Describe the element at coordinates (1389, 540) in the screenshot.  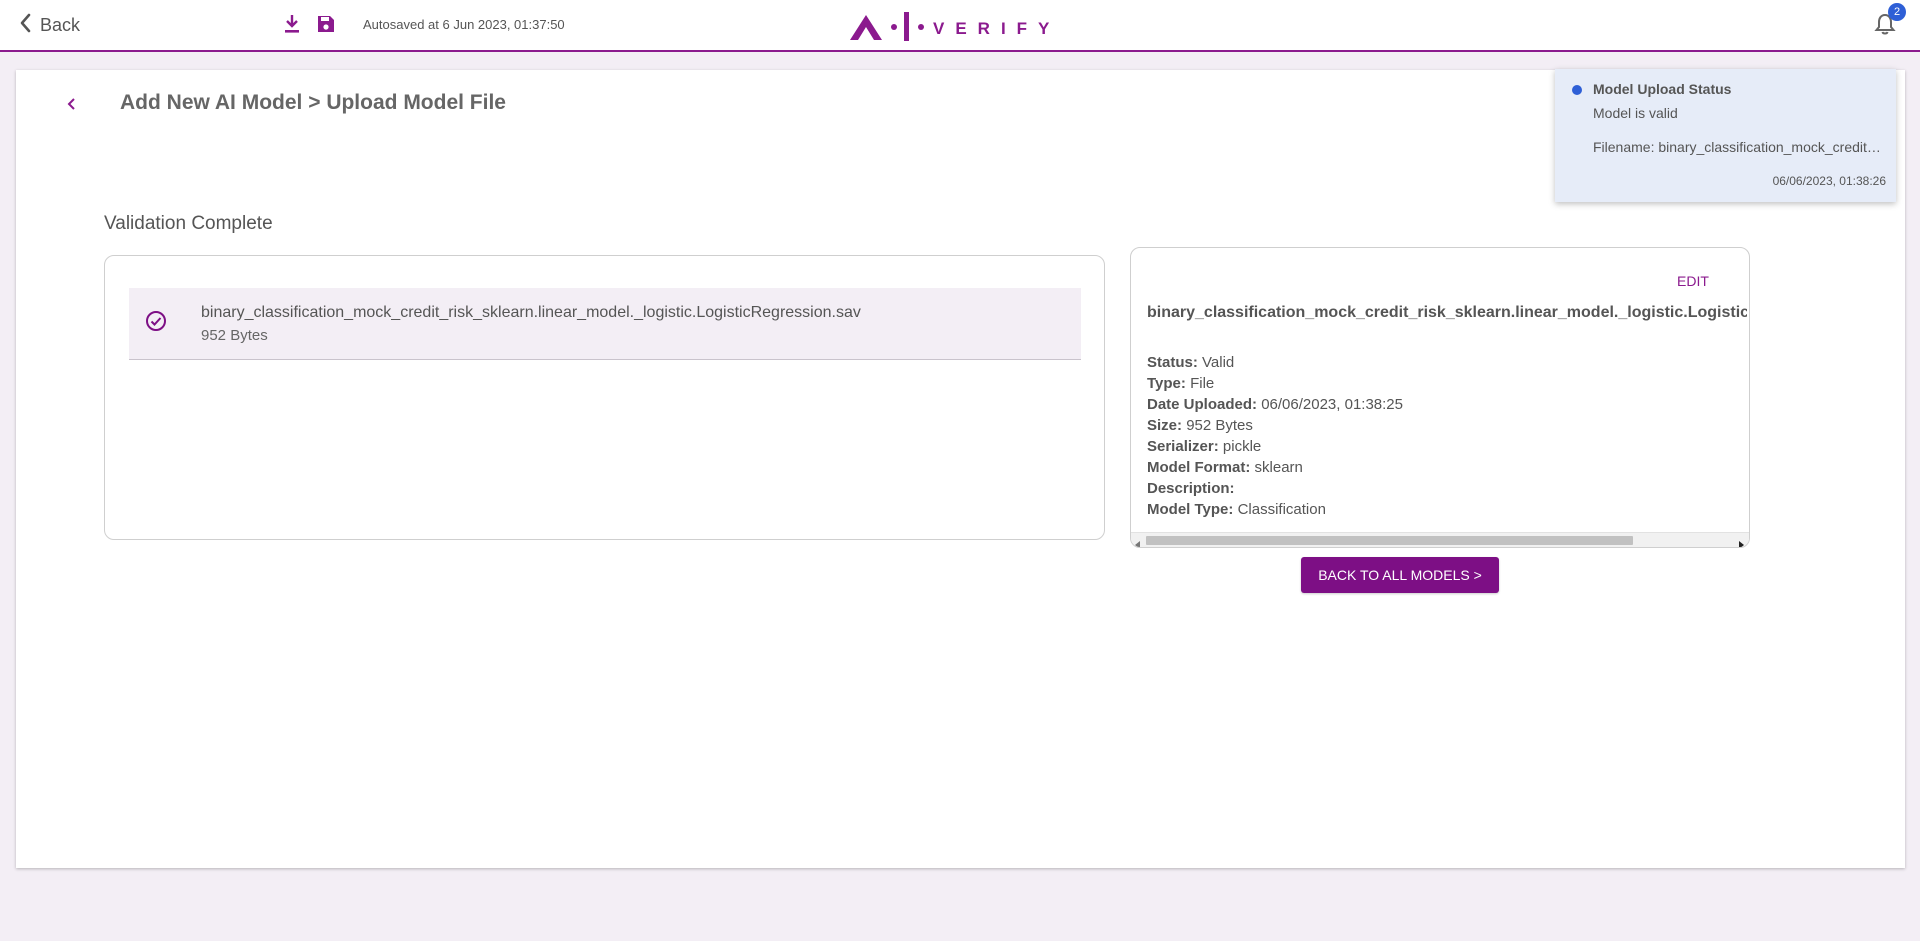
I see `scrollbar-thumb` at that location.